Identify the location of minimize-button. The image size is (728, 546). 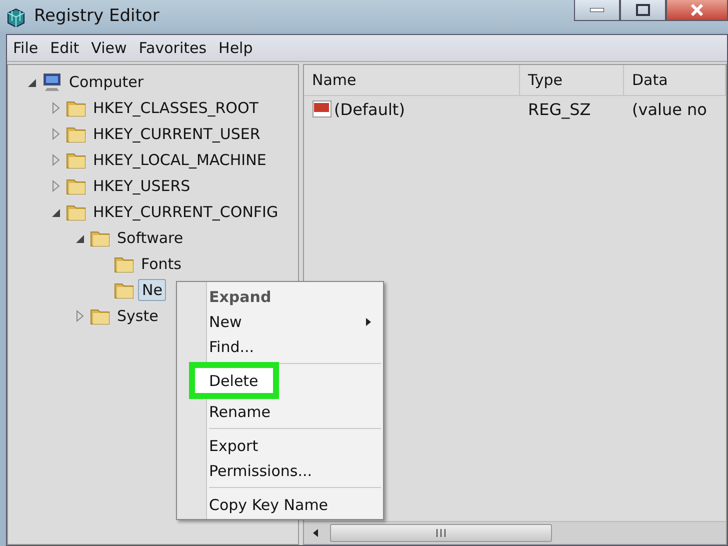
(597, 10).